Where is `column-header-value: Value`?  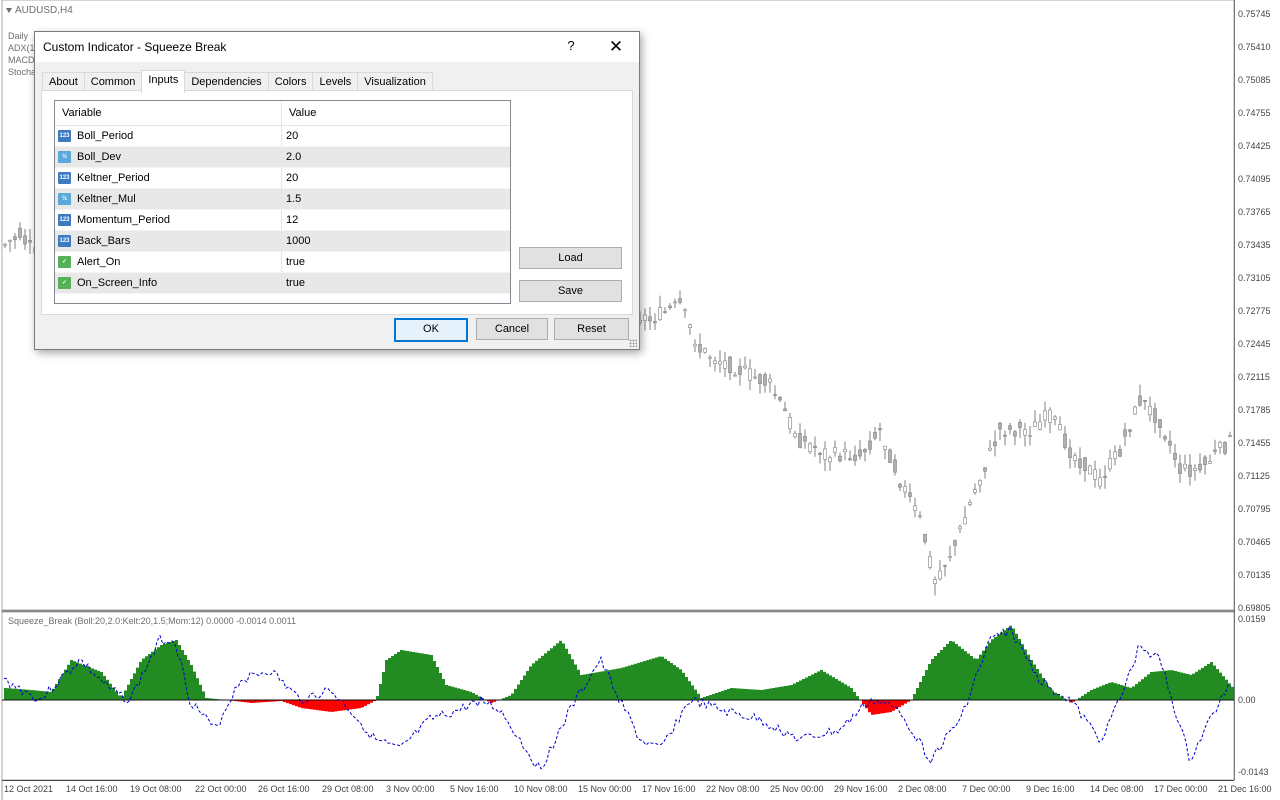
column-header-value: Value is located at coordinates (299, 113).